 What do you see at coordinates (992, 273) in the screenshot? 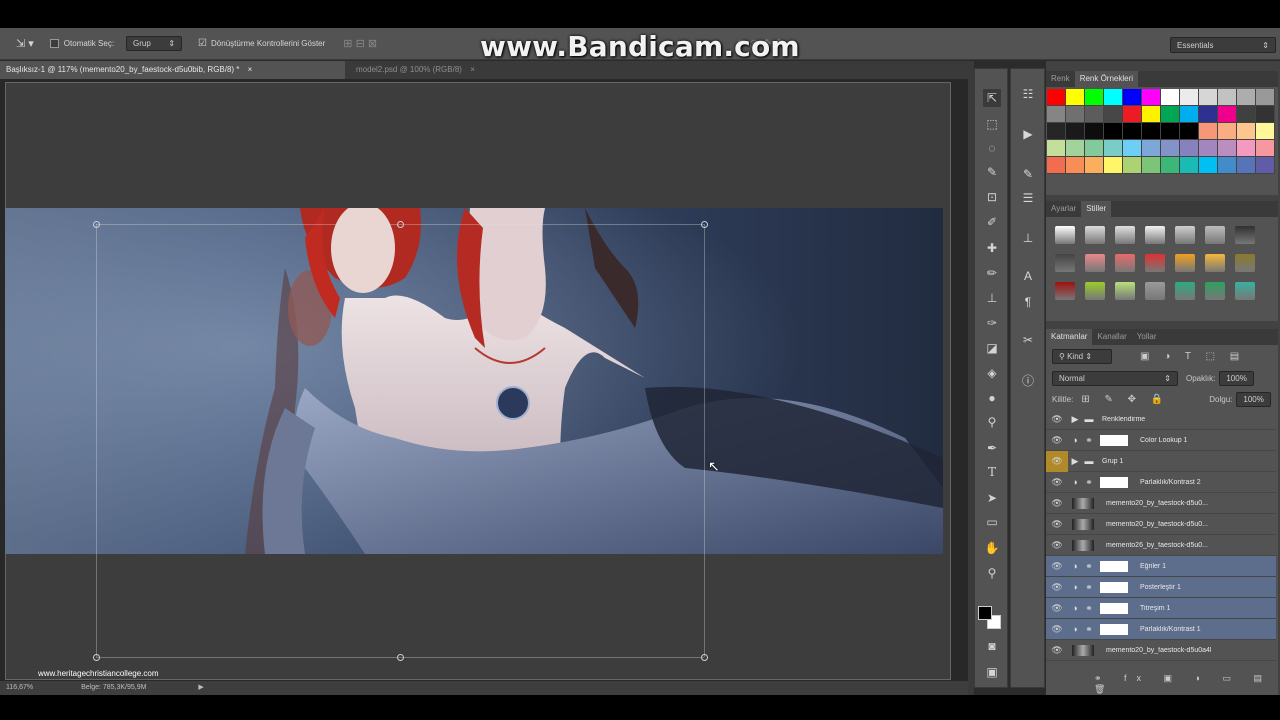
I see `brush-tool-icon: ✏` at bounding box center [992, 273].